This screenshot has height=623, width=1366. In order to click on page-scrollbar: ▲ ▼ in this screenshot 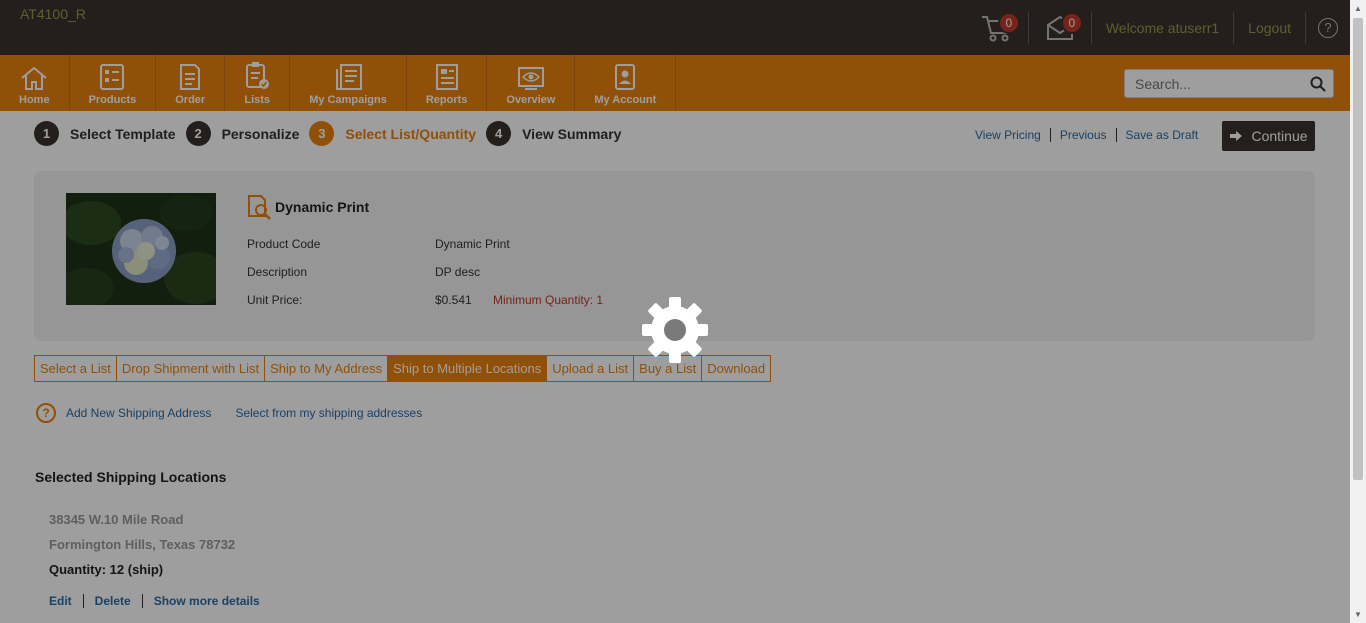, I will do `click(1358, 311)`.